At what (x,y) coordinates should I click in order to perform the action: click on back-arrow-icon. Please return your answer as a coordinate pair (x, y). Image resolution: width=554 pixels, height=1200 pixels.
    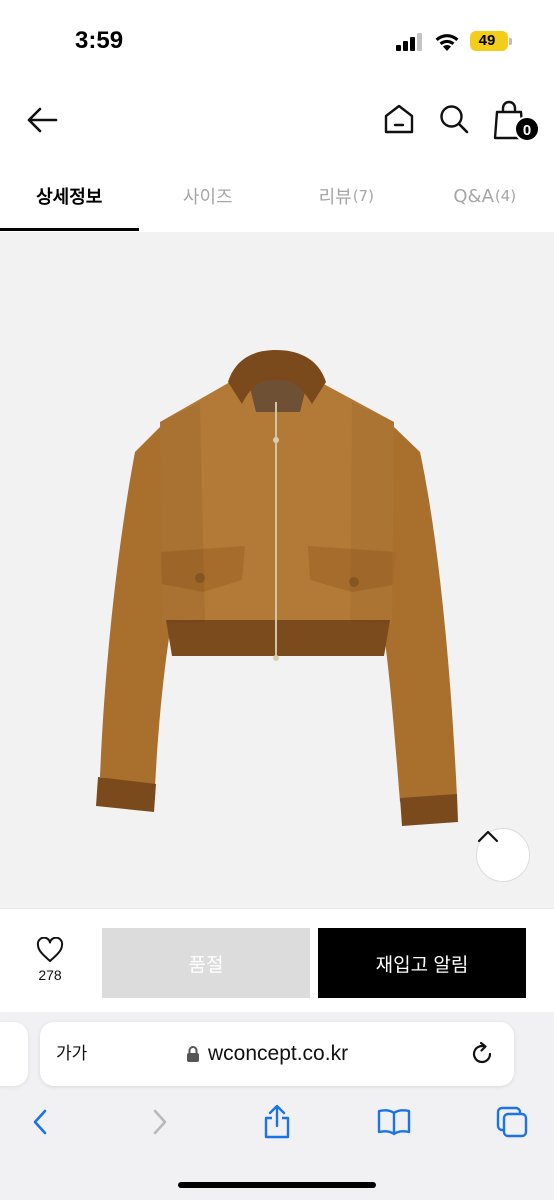
    Looking at the image, I should click on (42, 120).